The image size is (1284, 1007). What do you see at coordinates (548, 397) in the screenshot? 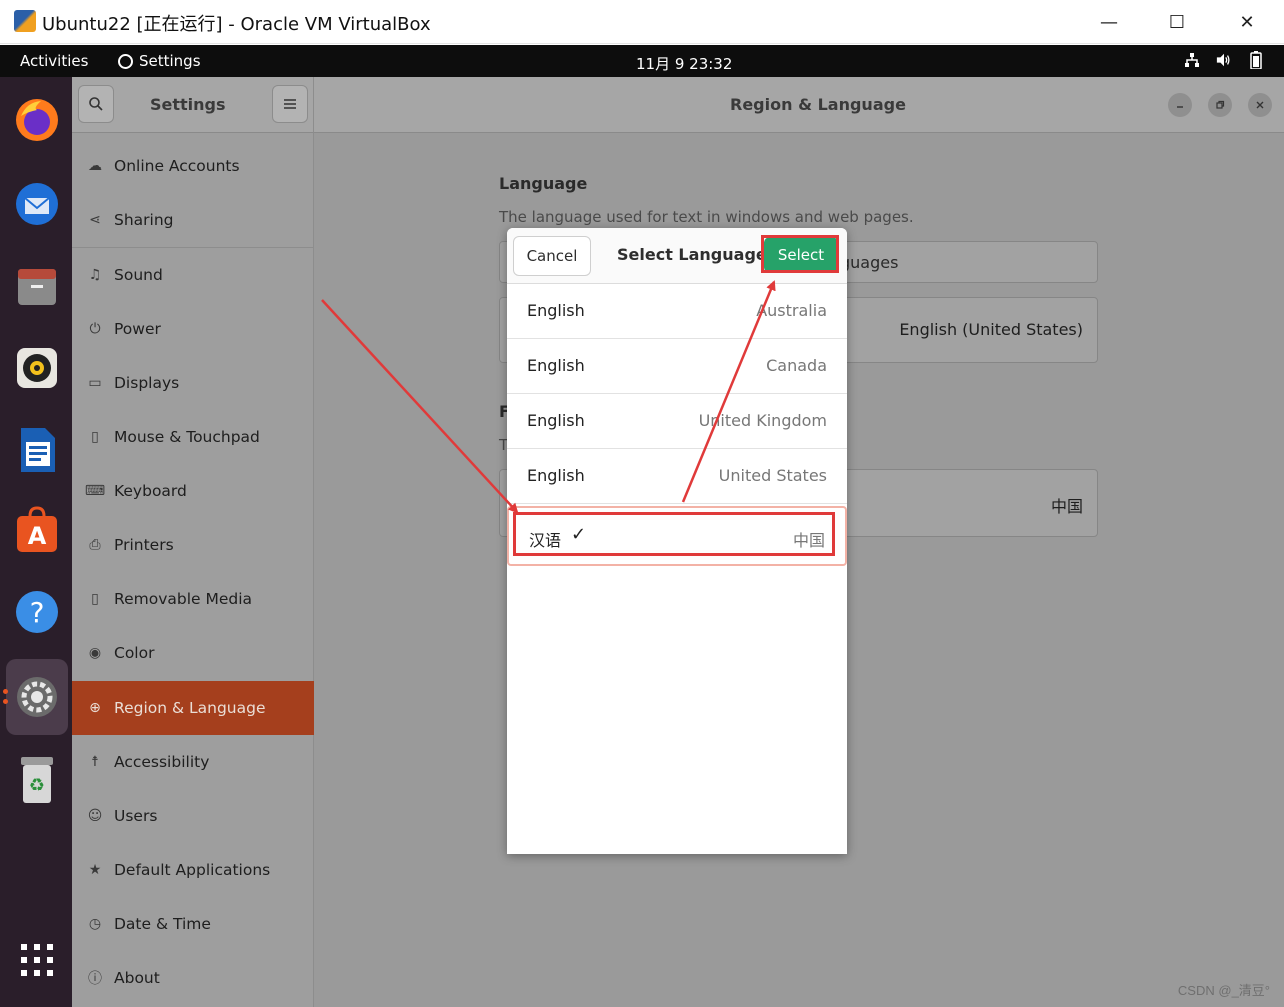
I see `annotation-arrows` at bounding box center [548, 397].